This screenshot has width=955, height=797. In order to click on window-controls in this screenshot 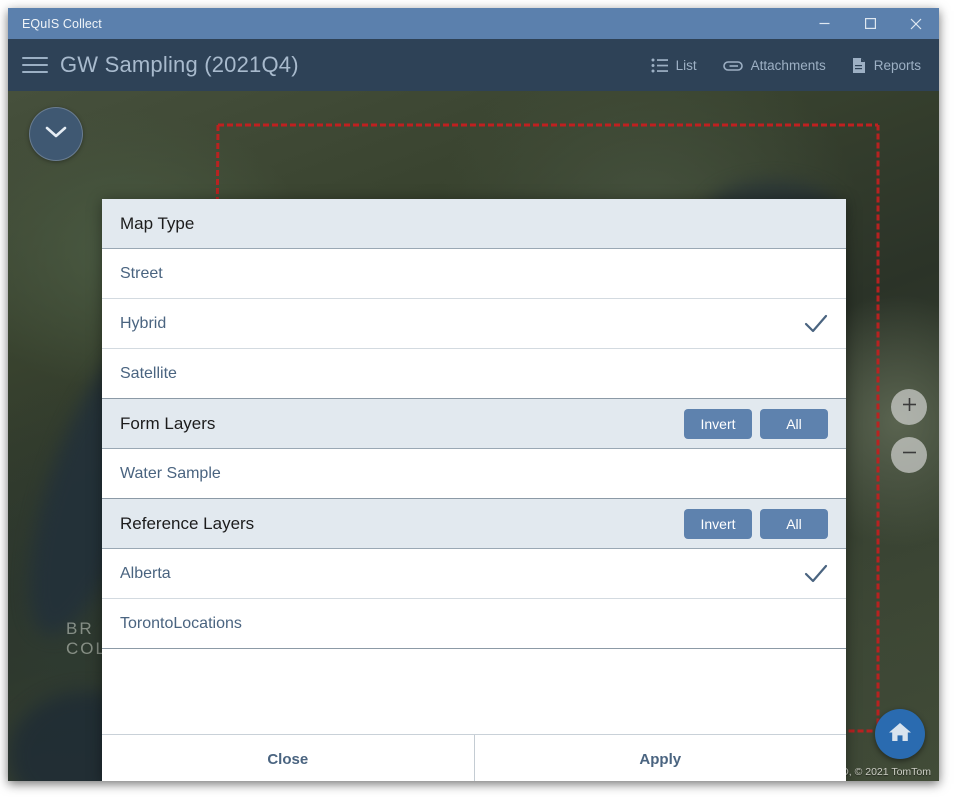, I will do `click(870, 23)`.